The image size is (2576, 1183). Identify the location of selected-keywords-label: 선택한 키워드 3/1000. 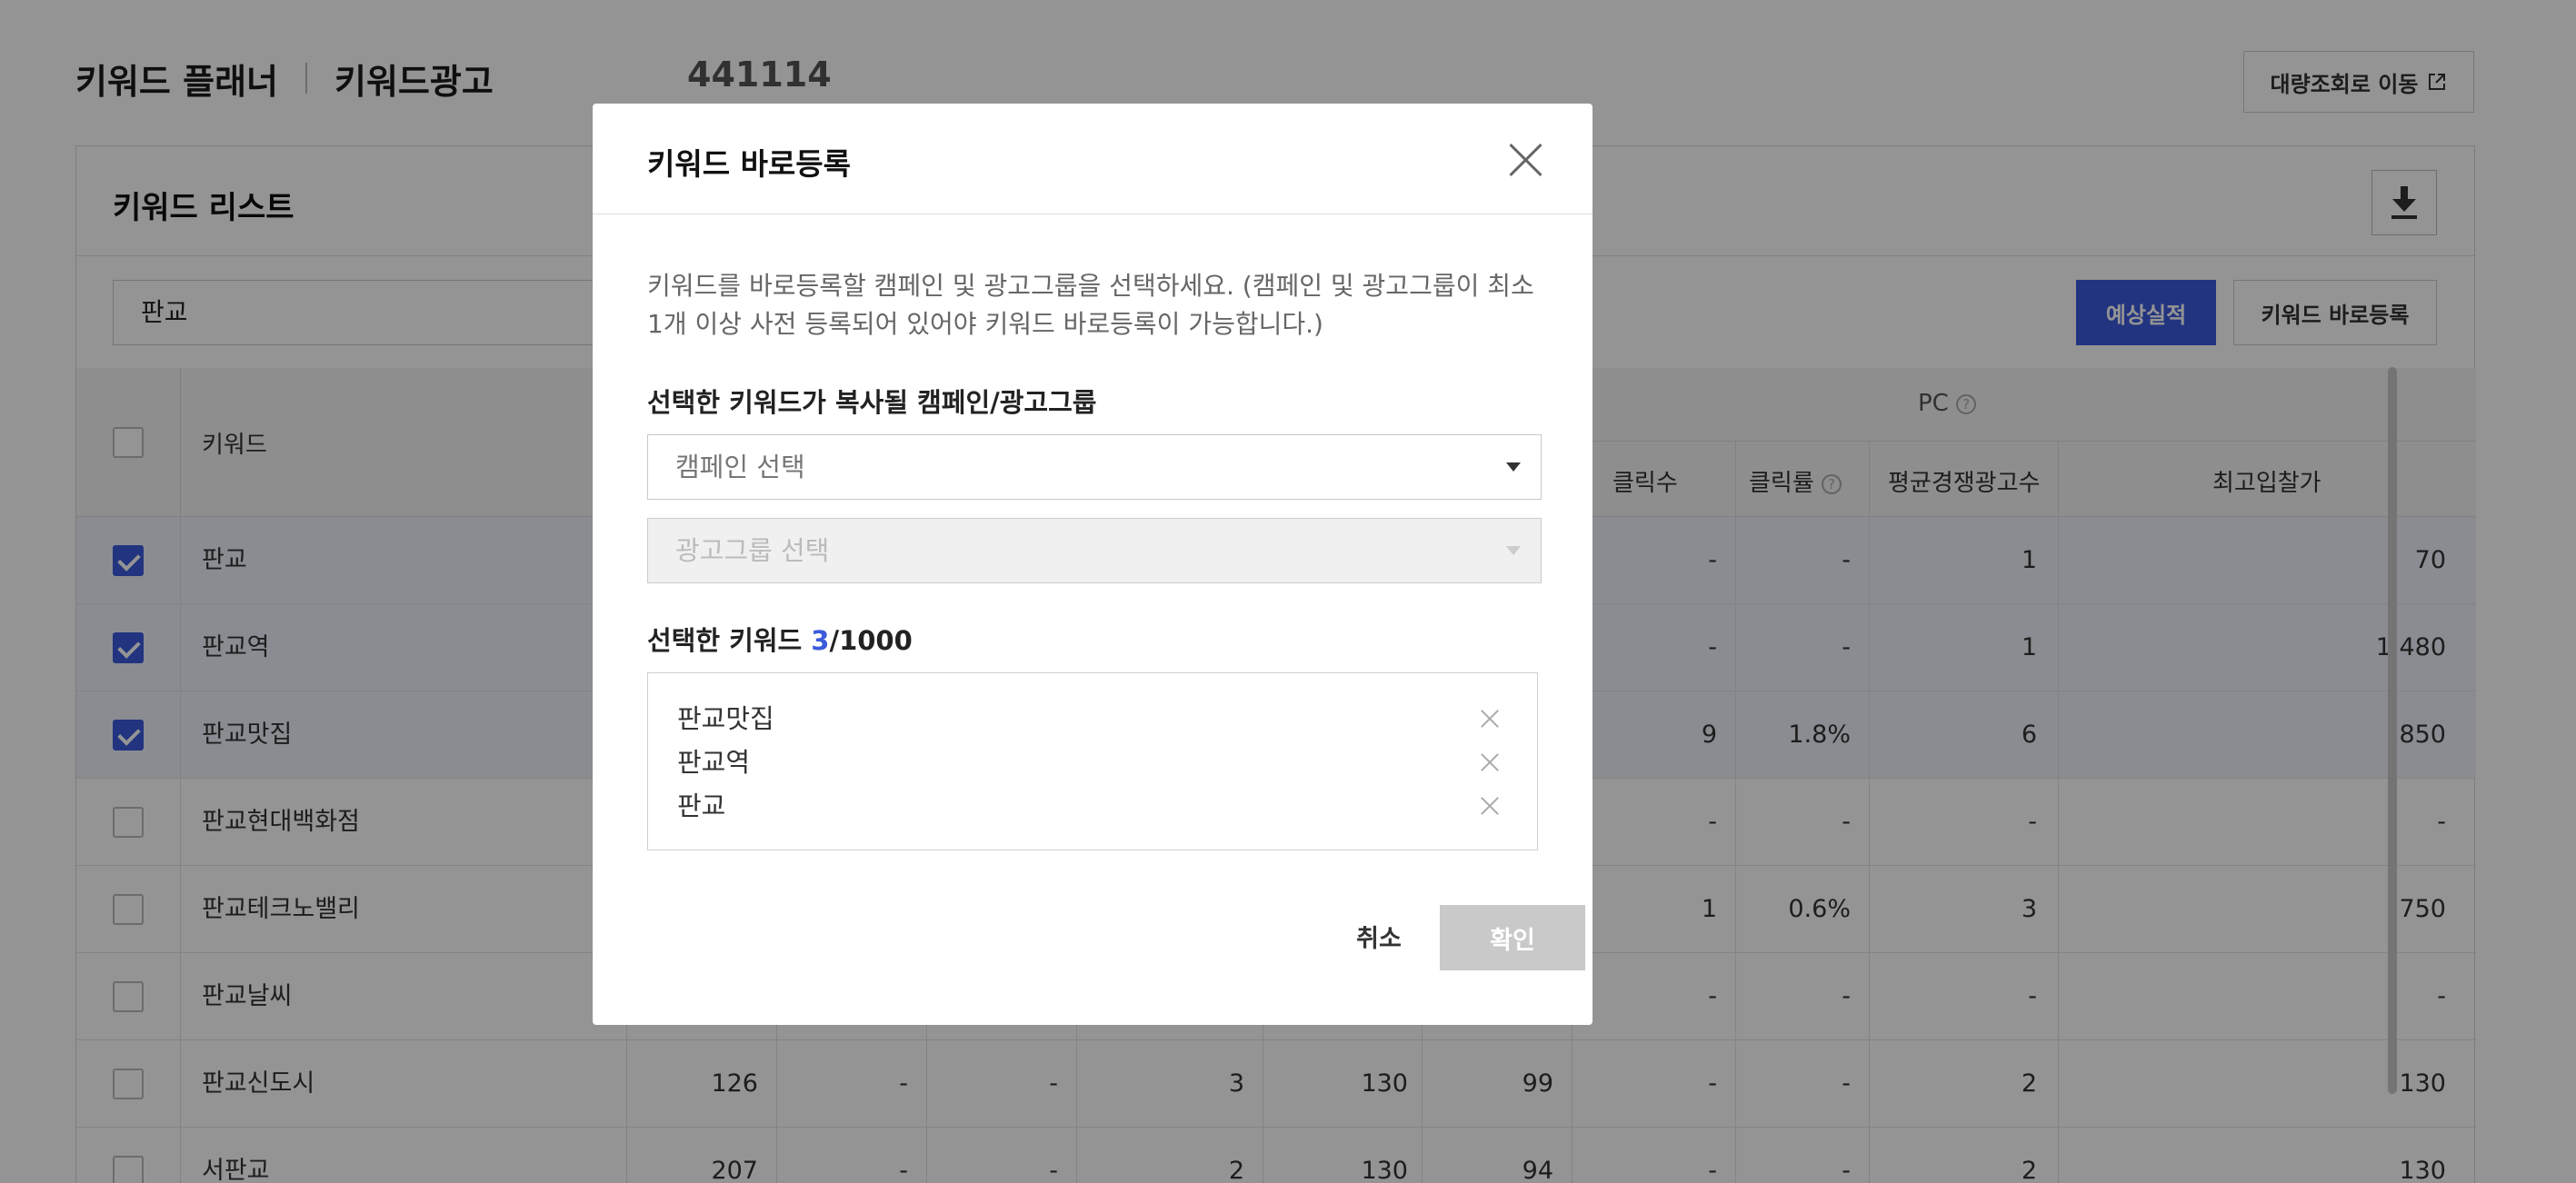
(780, 639).